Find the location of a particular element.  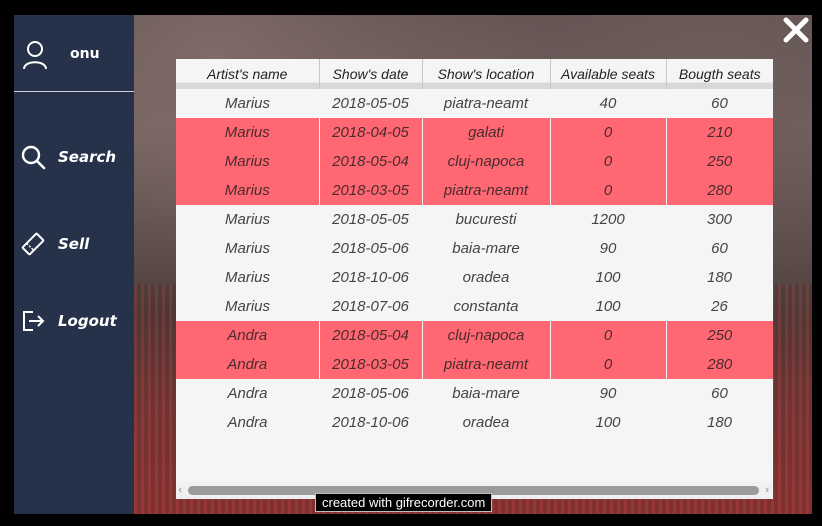

ticket-icon is located at coordinates (33, 244).